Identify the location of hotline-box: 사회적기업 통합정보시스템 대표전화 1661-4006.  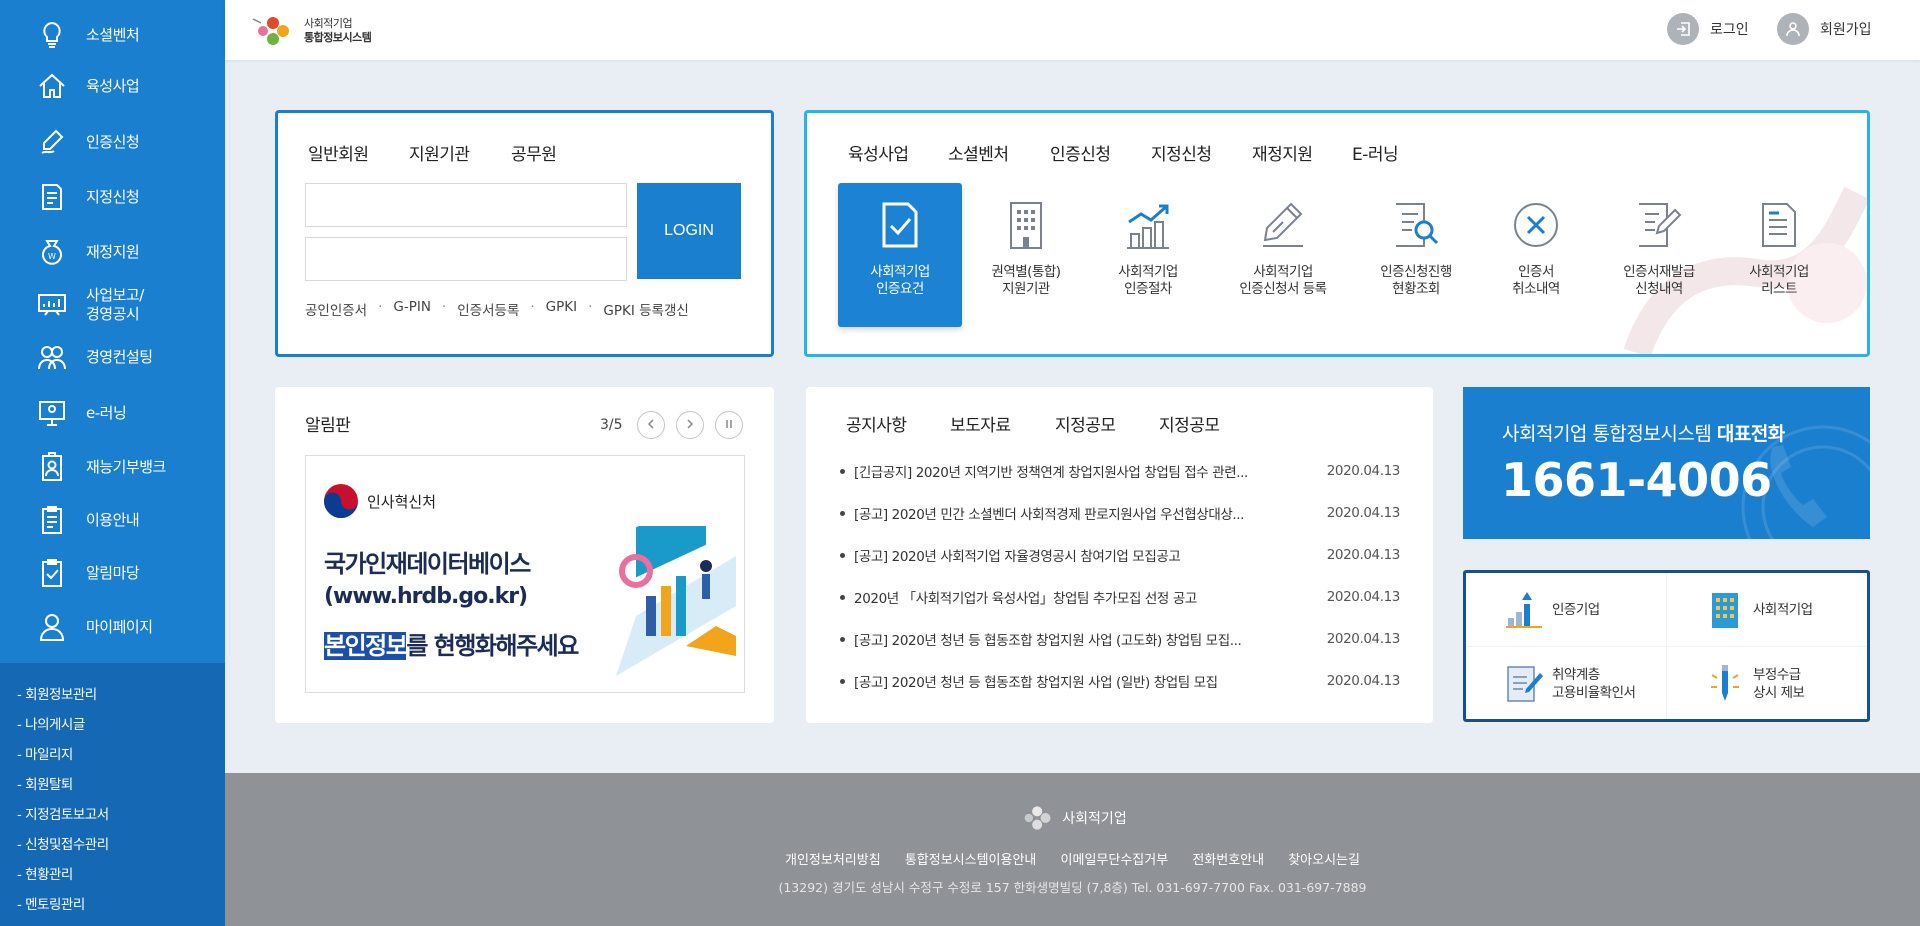
(1666, 463).